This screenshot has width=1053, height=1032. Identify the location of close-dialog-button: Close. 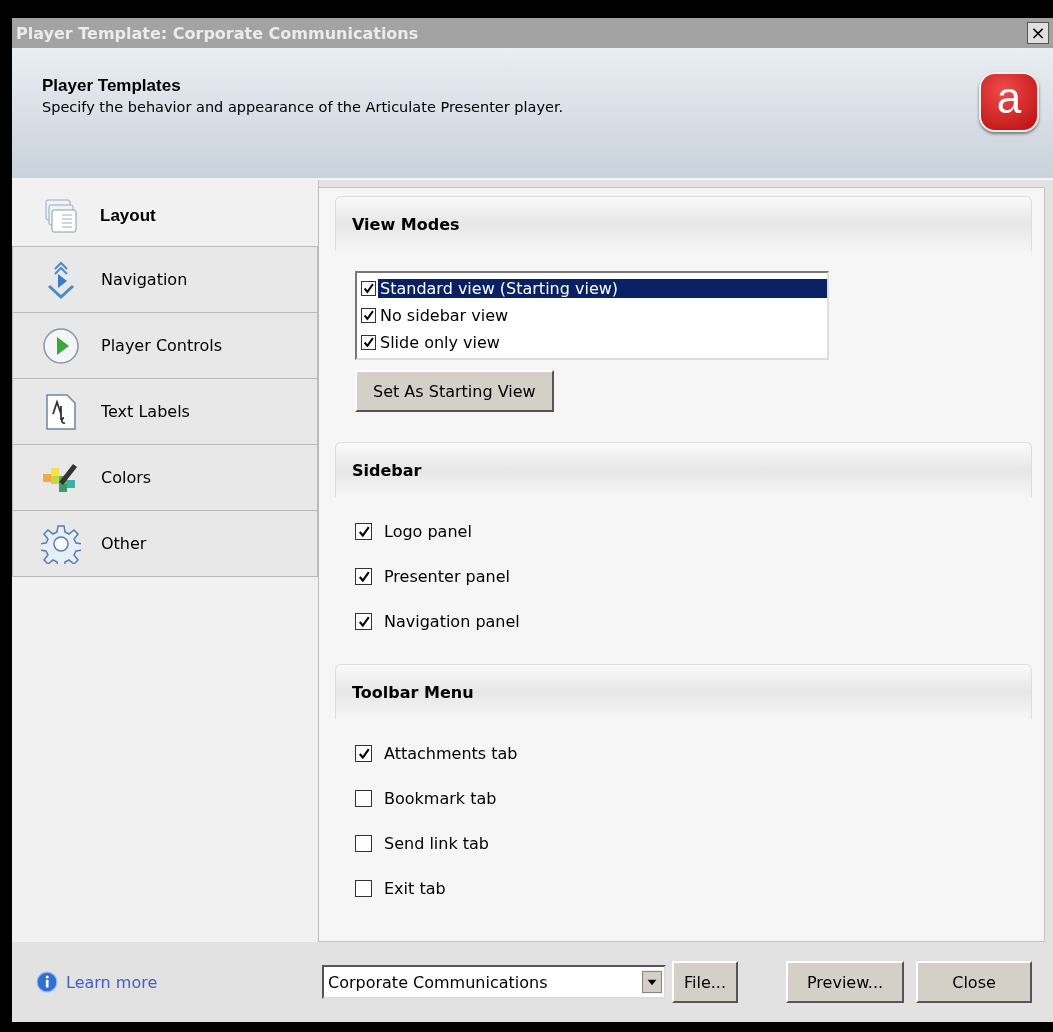
(974, 982).